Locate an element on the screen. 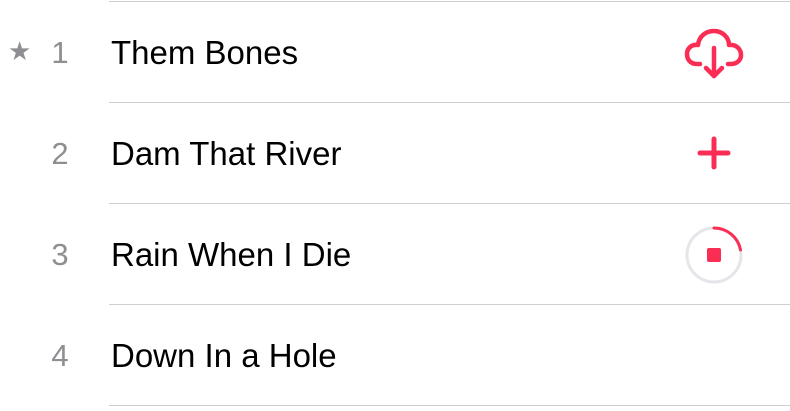 The width and height of the screenshot is (790, 411). favorite-star-icon: ★ is located at coordinates (20, 51).